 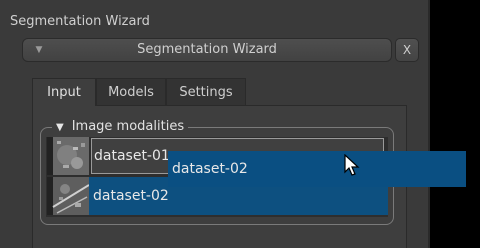 I want to click on close-button: X, so click(x=407, y=50).